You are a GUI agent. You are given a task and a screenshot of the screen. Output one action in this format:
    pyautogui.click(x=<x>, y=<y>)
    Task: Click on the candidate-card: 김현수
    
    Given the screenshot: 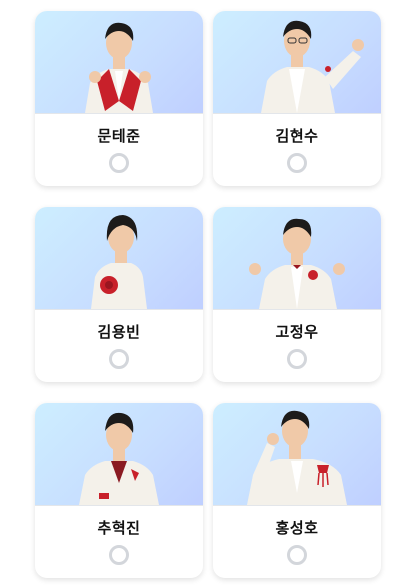 What is the action you would take?
    pyautogui.click(x=297, y=98)
    